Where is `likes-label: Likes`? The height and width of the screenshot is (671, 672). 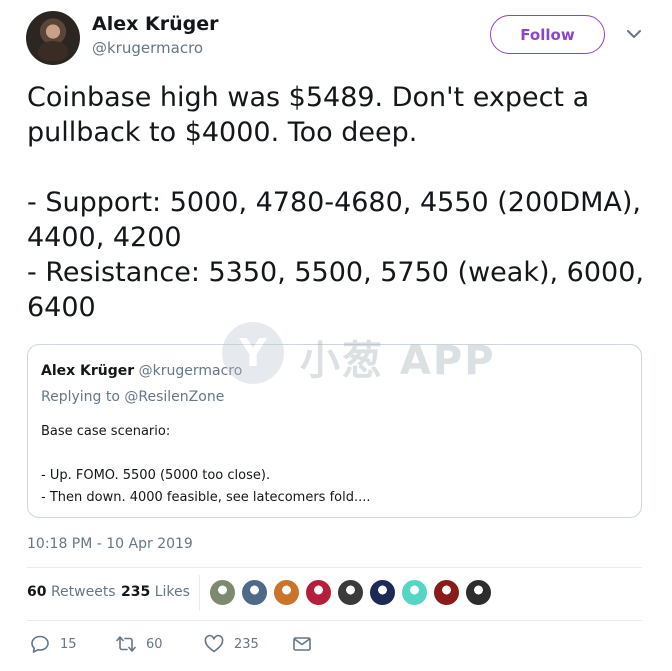
likes-label: Likes is located at coordinates (172, 592).